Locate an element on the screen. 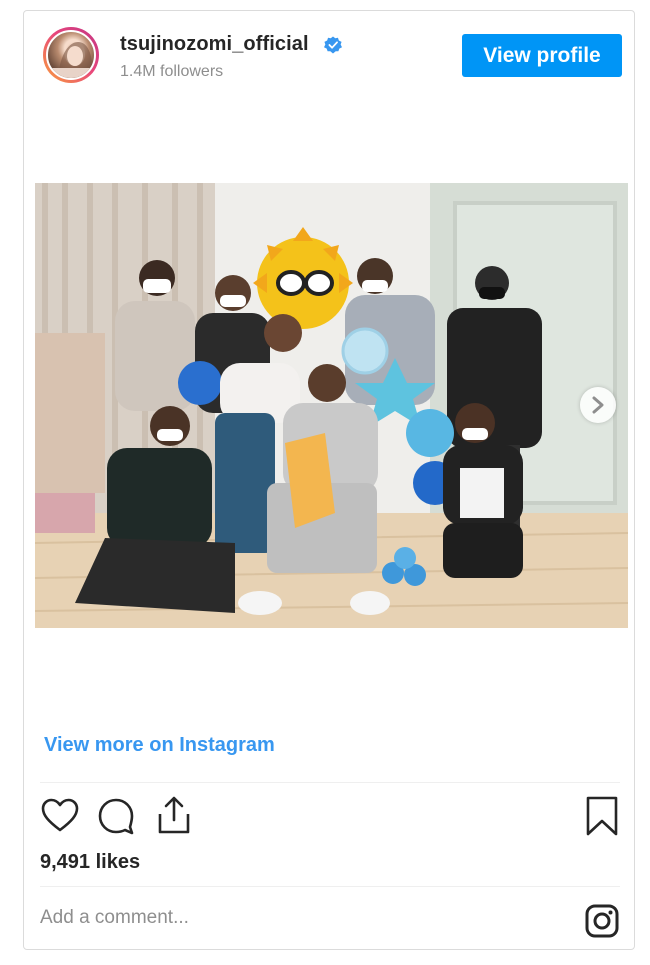 The image size is (650, 965). likes-count: 9,491 likes is located at coordinates (90, 862).